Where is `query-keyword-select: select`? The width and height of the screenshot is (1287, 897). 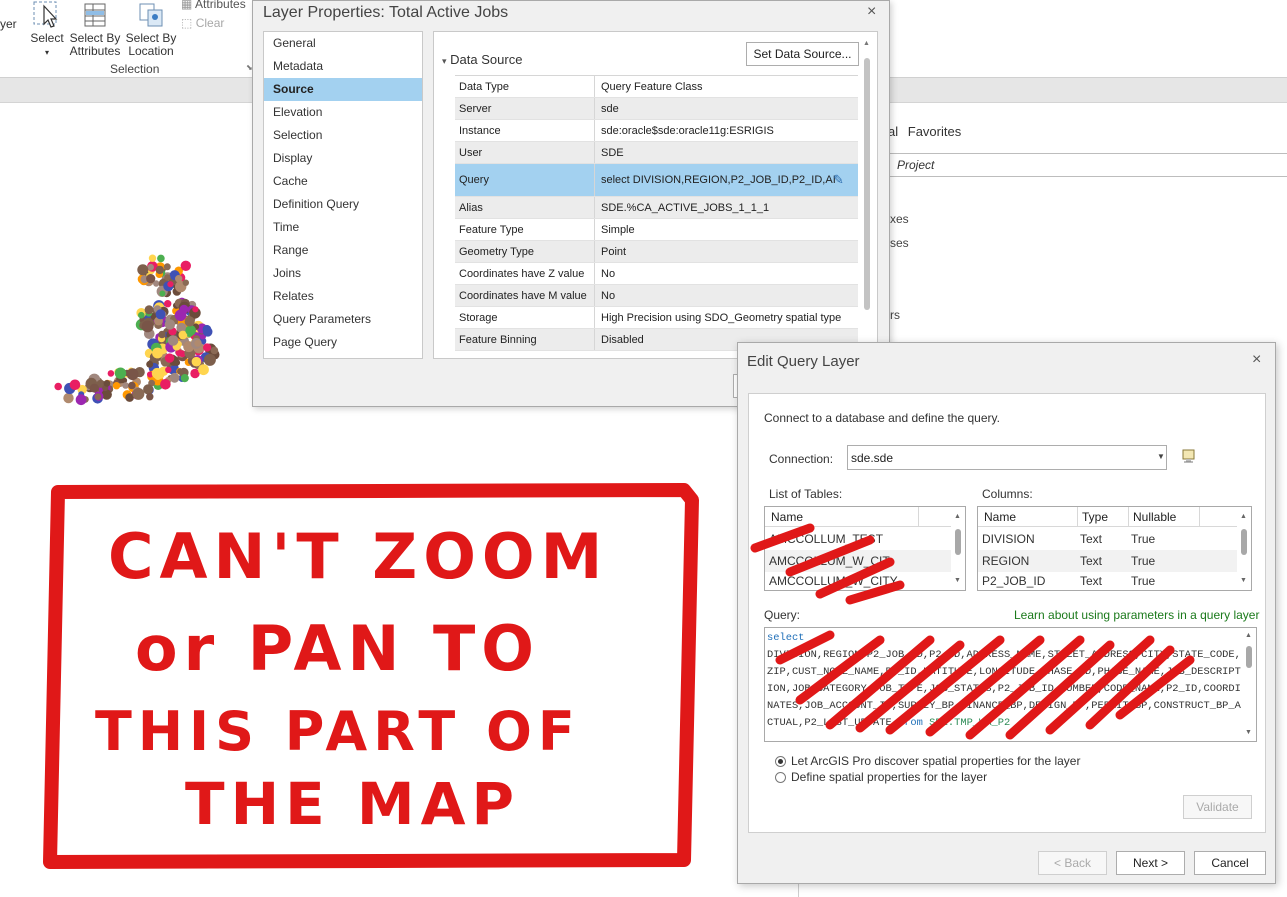
query-keyword-select: select is located at coordinates (786, 638).